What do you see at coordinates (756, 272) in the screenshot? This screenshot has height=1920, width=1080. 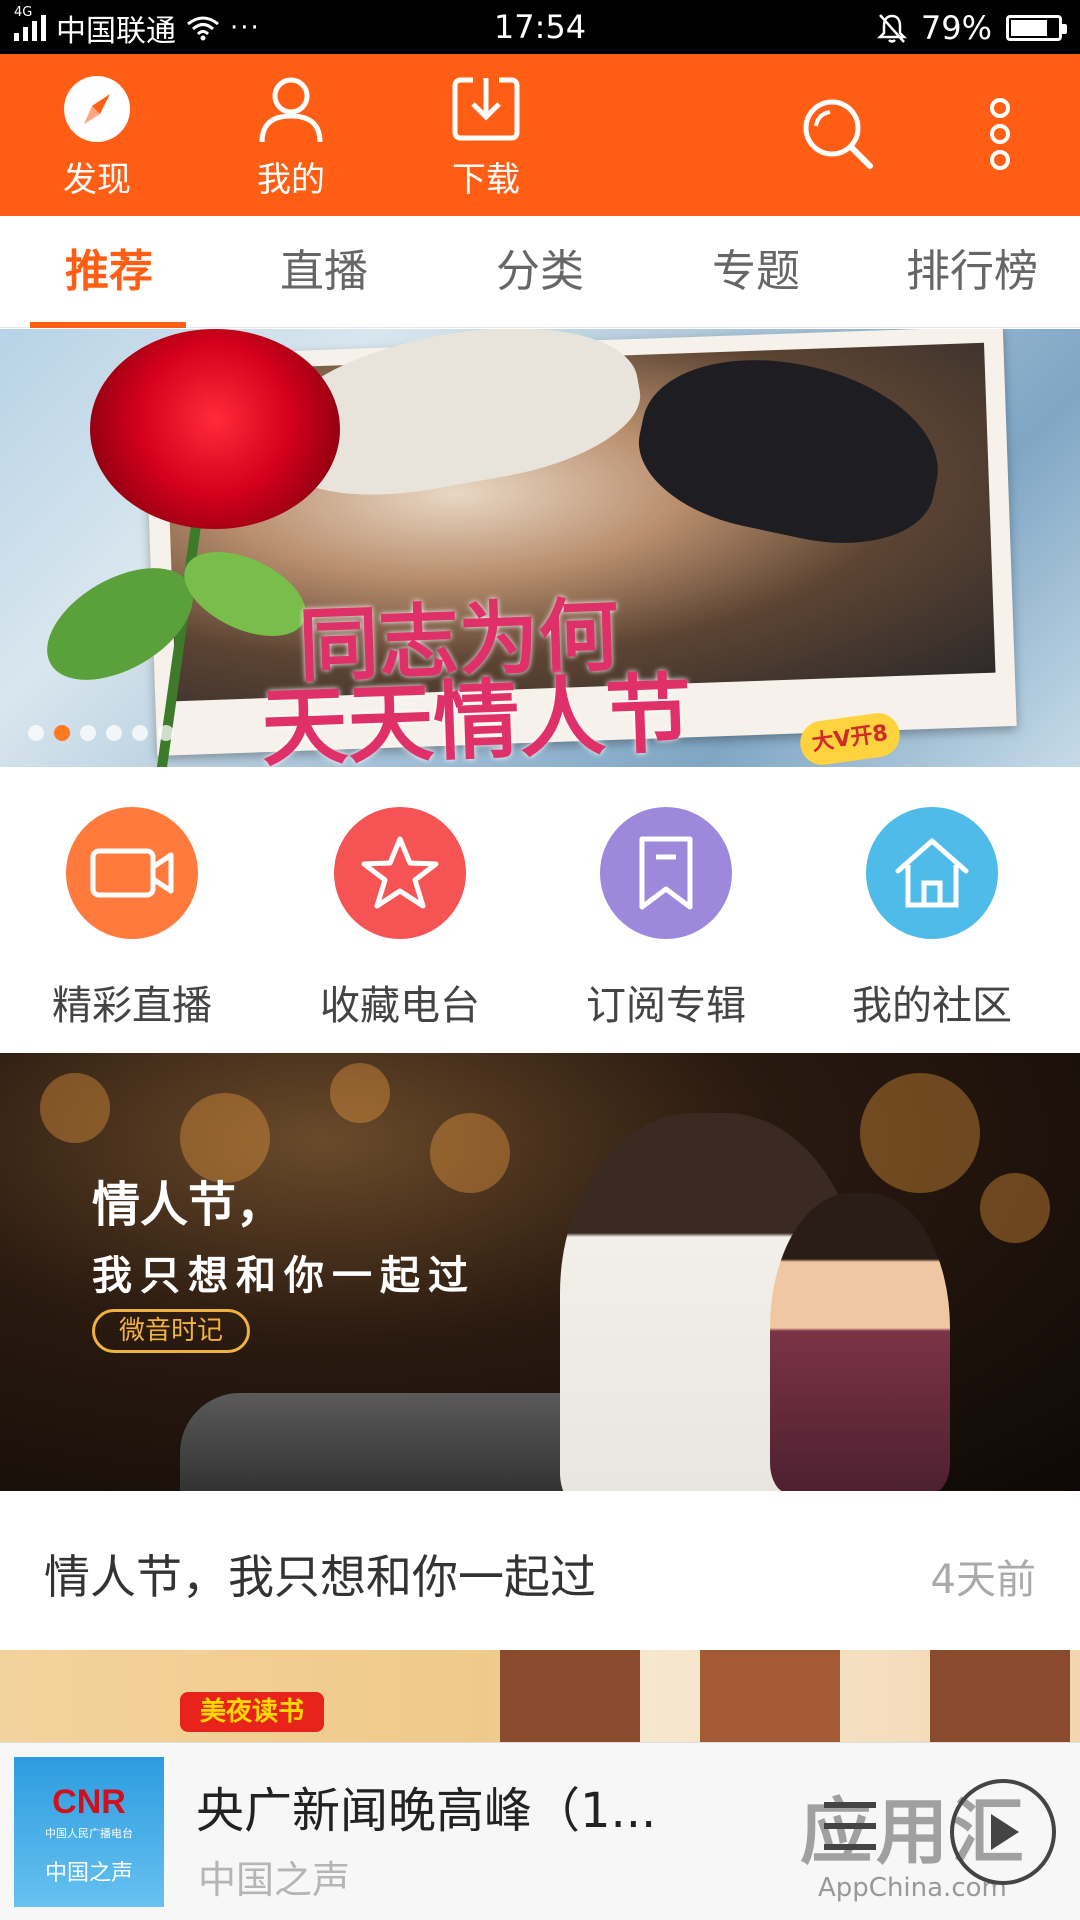 I see `tab-topic: 专题` at bounding box center [756, 272].